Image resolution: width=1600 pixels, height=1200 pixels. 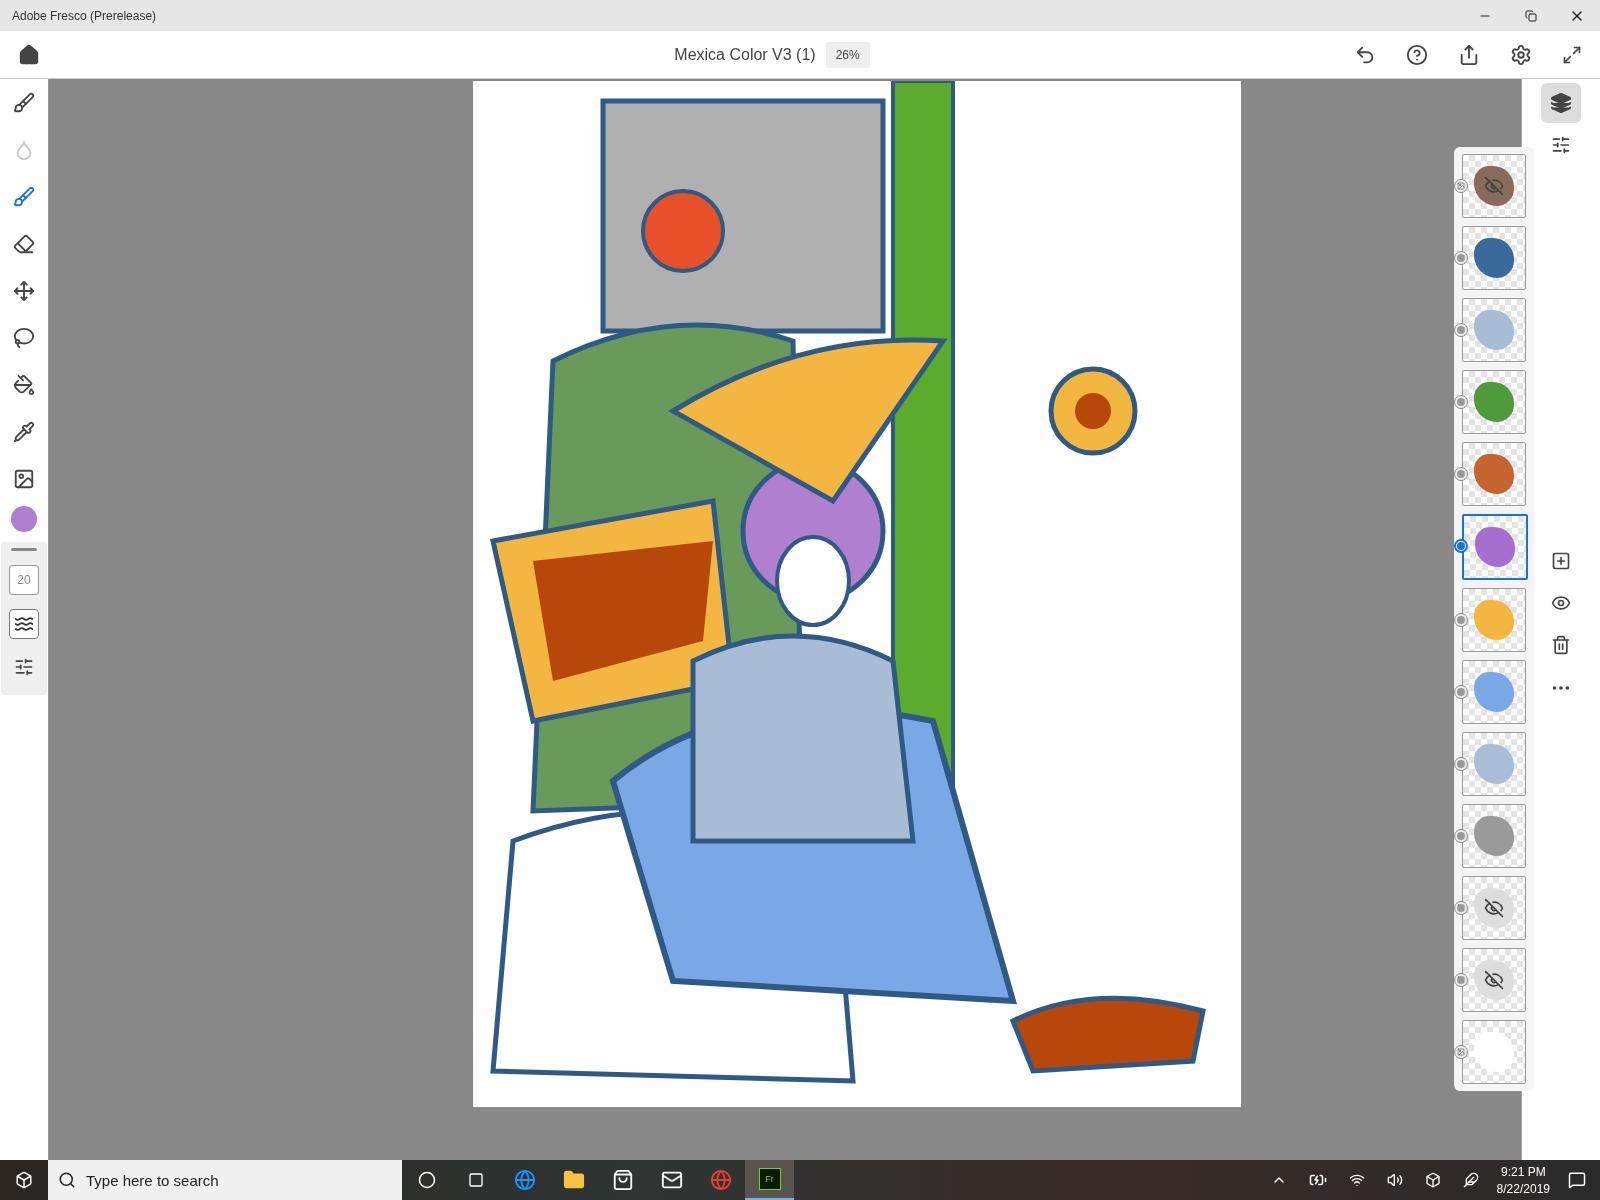 What do you see at coordinates (24, 549) in the screenshot?
I see `drag-handle` at bounding box center [24, 549].